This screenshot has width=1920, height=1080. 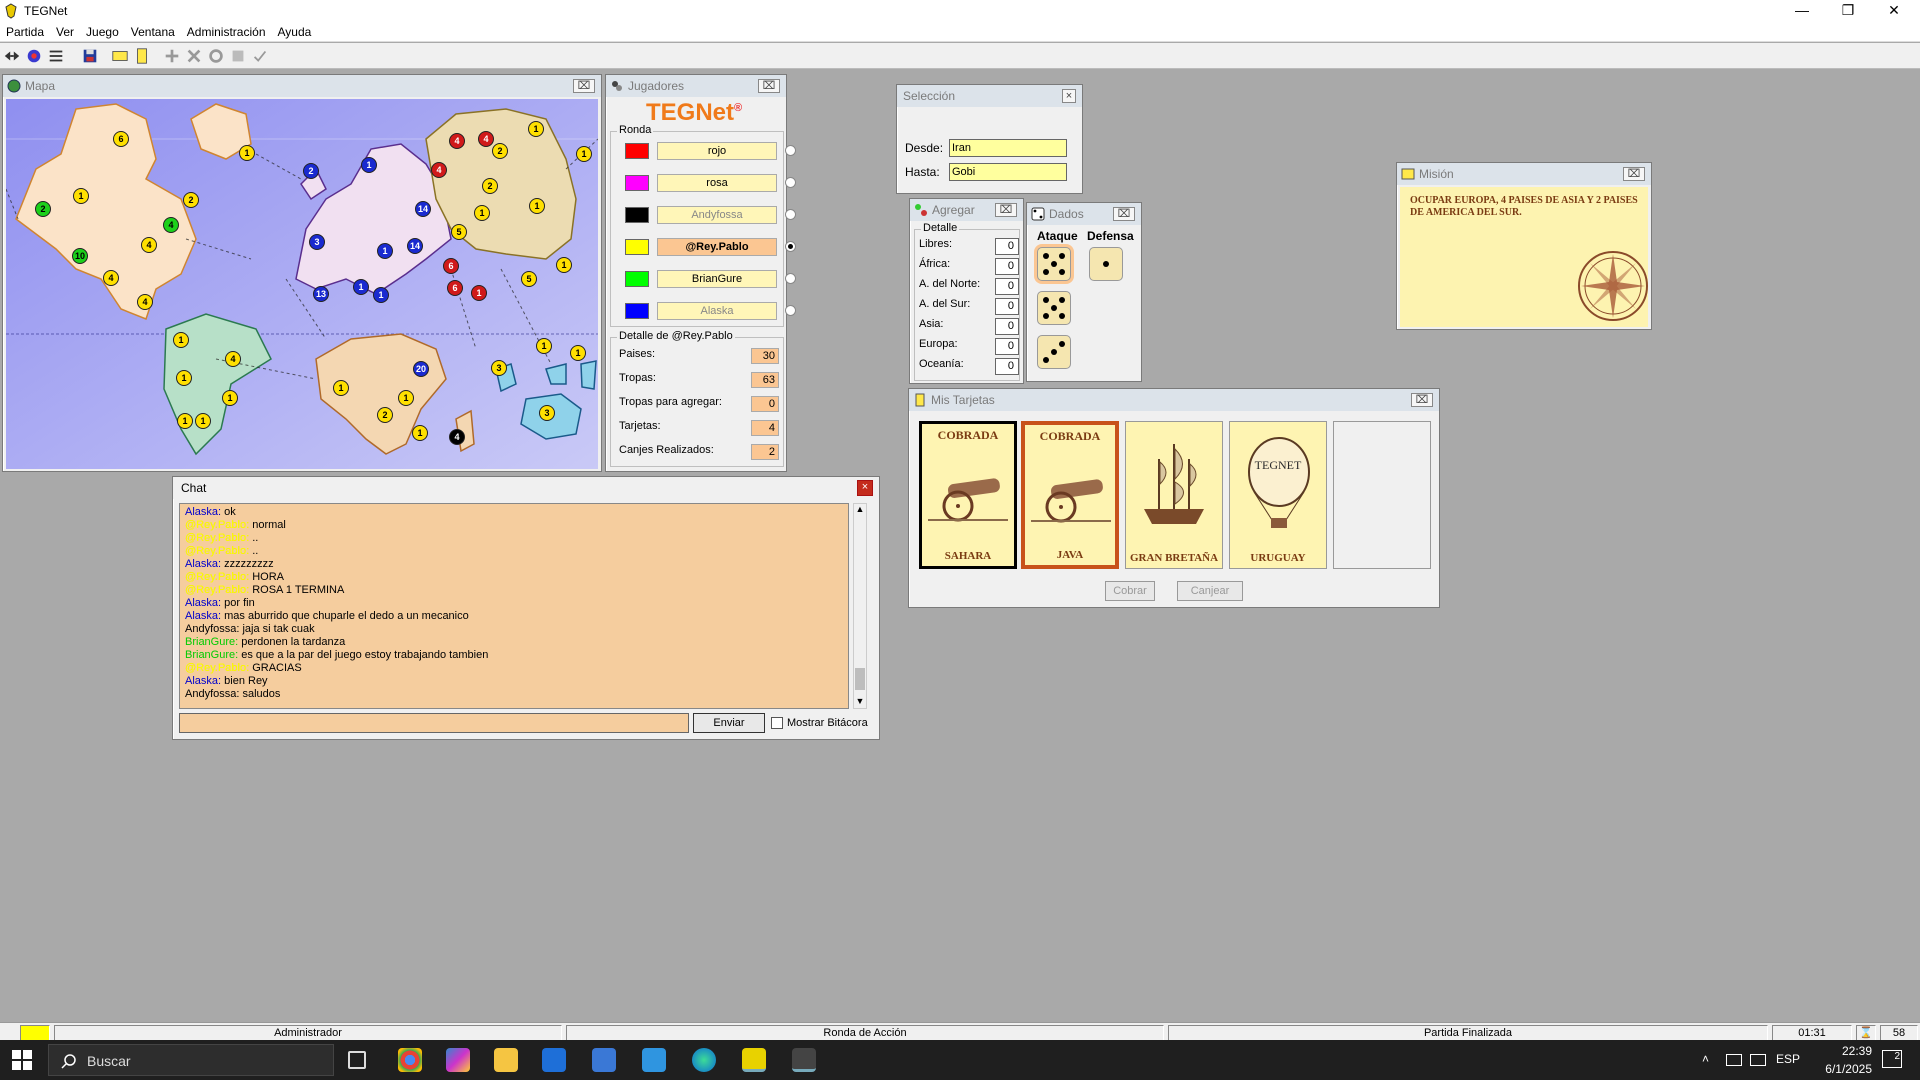 I want to click on add-close-button: ⌧, so click(x=1006, y=210).